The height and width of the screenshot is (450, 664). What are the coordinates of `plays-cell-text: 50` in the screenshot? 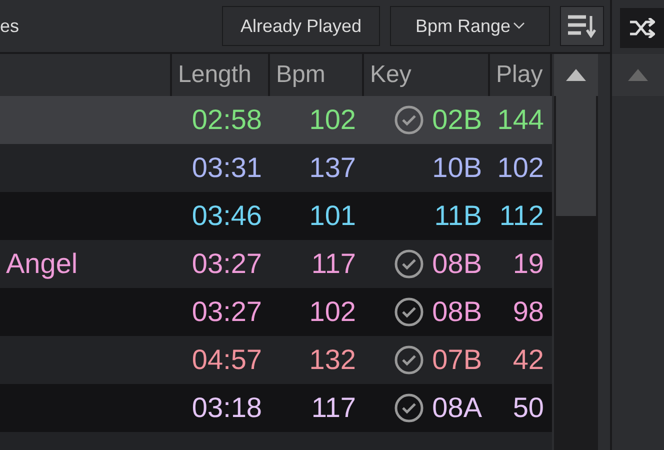 It's located at (528, 408).